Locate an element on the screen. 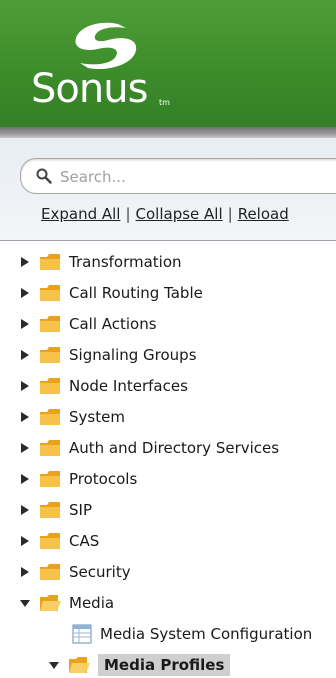 This screenshot has height=678, width=336. tree-item-label: Node Interfaces is located at coordinates (128, 386).